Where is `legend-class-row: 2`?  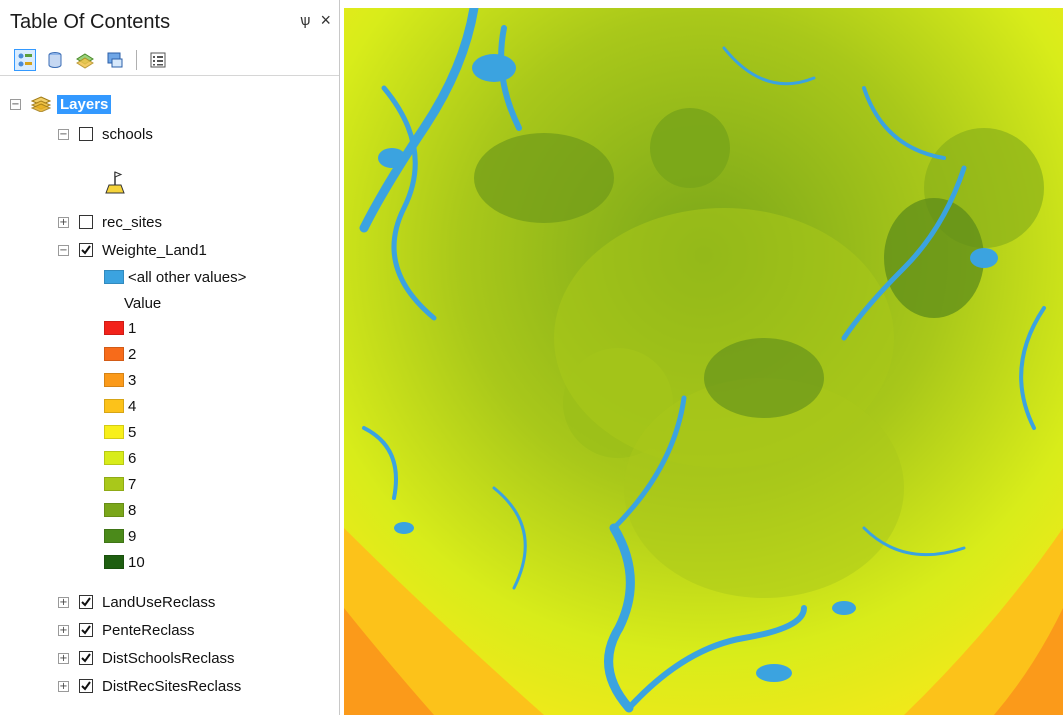 legend-class-row: 2 is located at coordinates (120, 354).